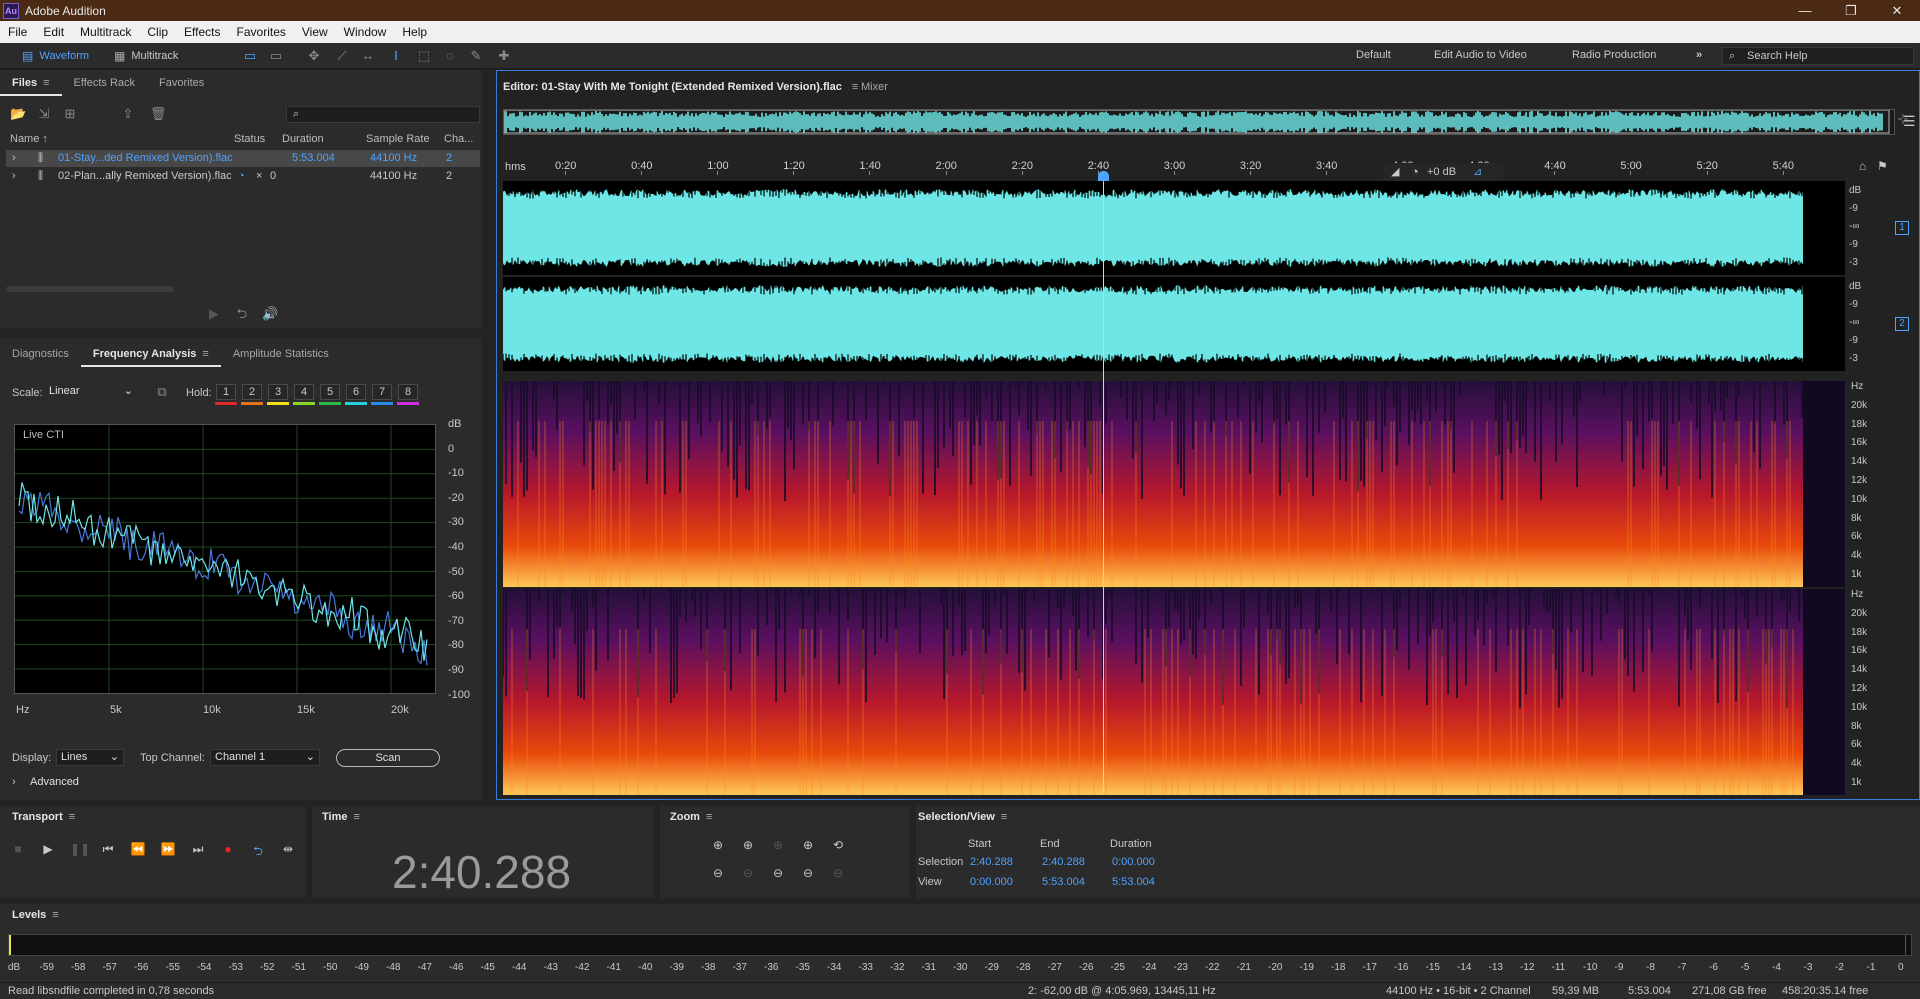  What do you see at coordinates (1063, 862) in the screenshot?
I see `selection-end: 2:40.288` at bounding box center [1063, 862].